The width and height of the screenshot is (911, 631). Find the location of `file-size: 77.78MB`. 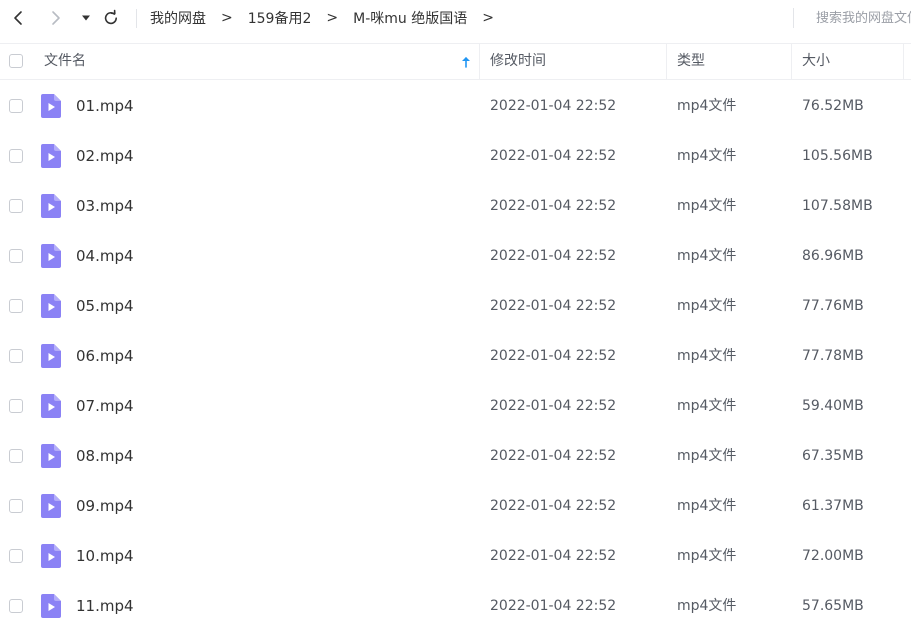

file-size: 77.78MB is located at coordinates (833, 356).